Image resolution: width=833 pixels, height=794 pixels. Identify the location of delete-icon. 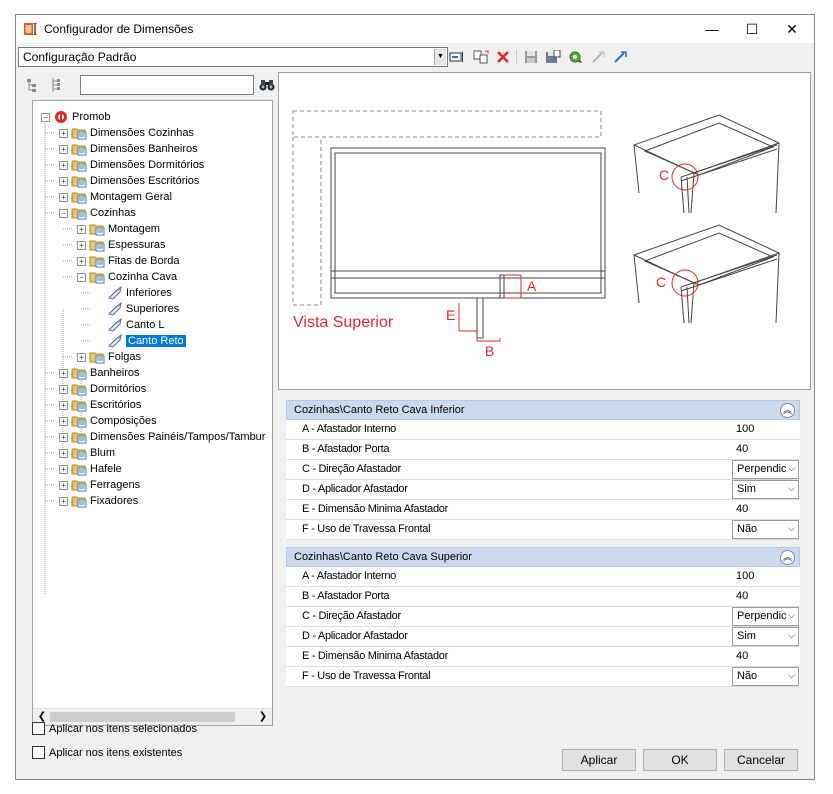
(503, 57).